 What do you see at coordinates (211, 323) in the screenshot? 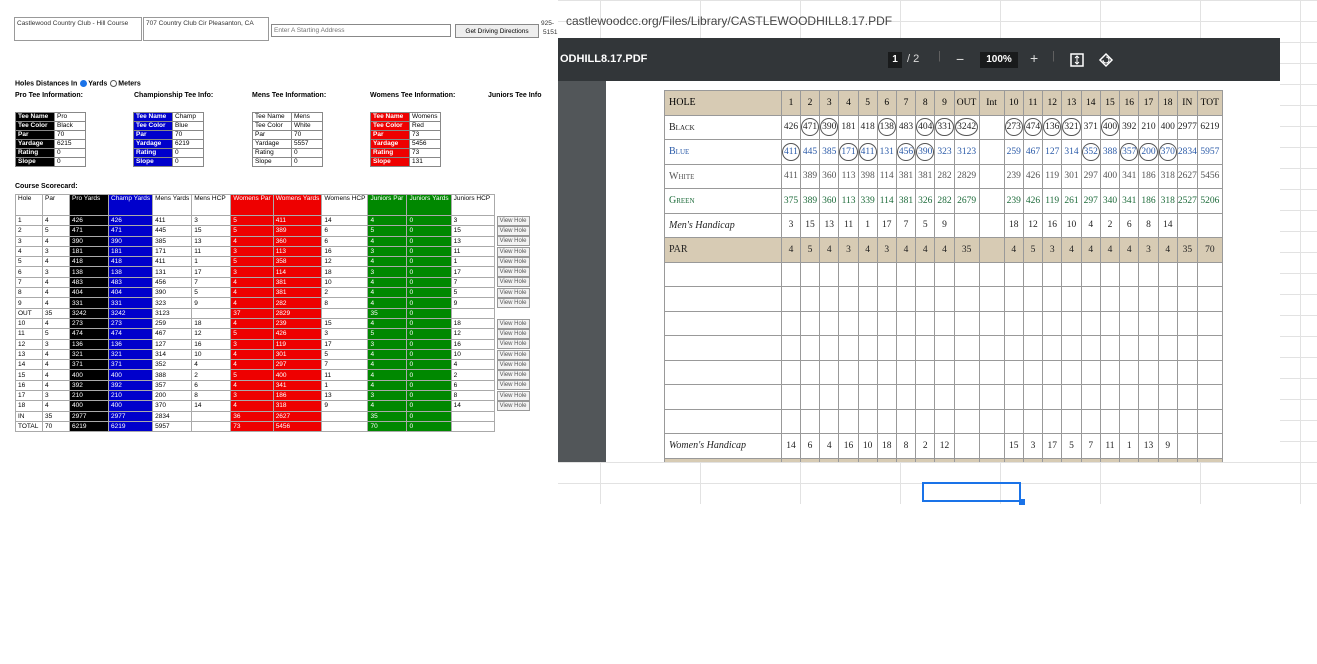
I see `scorecard-cell: 18` at bounding box center [211, 323].